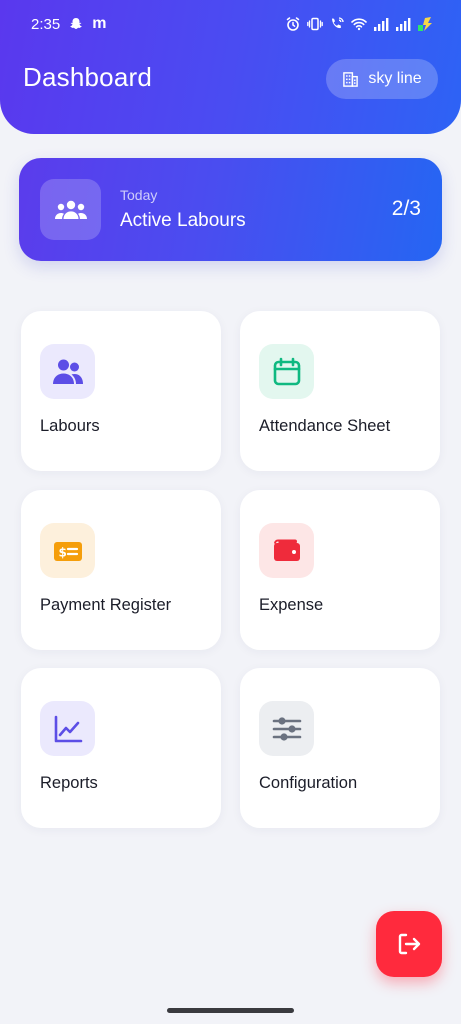 The image size is (461, 1024). What do you see at coordinates (183, 220) in the screenshot?
I see `active-labours-title: Active Labours` at bounding box center [183, 220].